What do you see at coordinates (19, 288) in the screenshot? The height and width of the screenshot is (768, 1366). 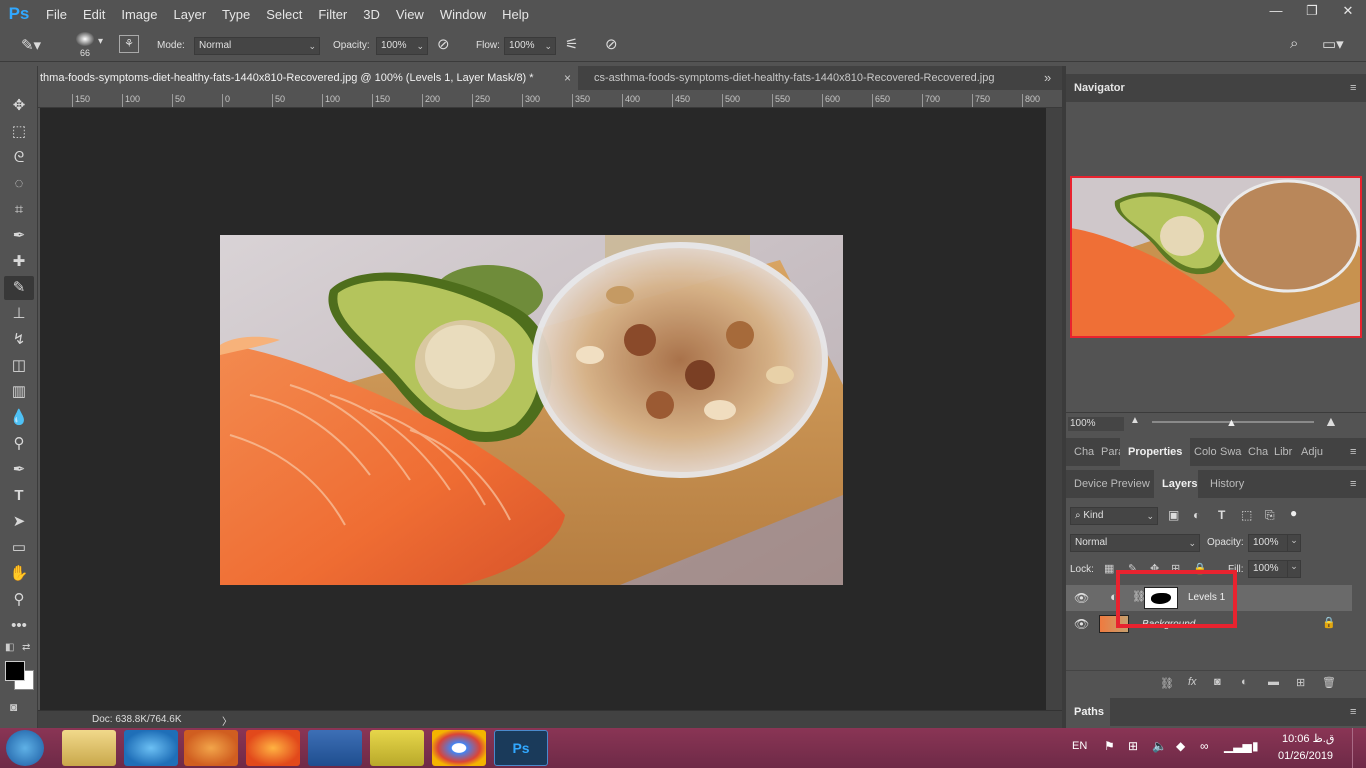 I see `brush-tool-icon: ✎` at bounding box center [19, 288].